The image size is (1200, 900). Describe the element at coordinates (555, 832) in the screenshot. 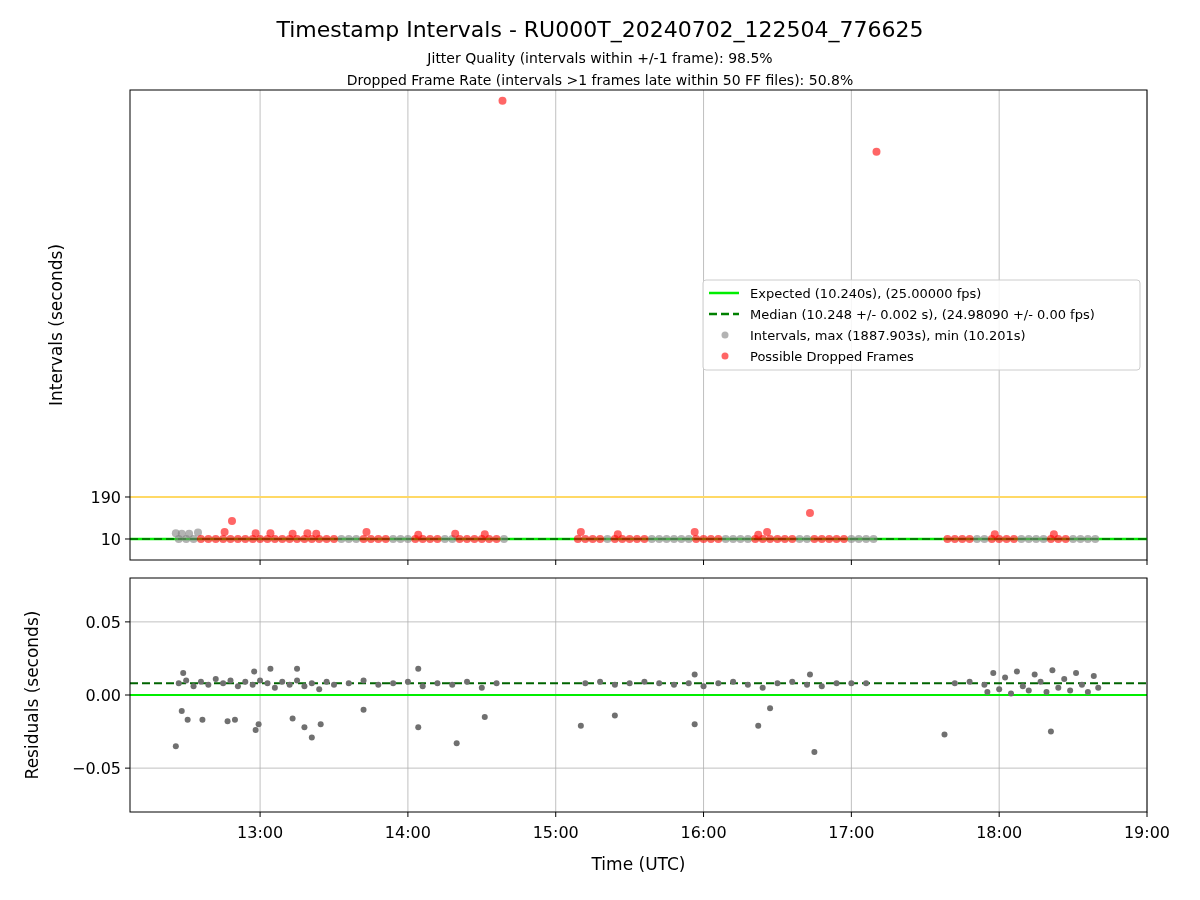

I see `tick-label: 15:00` at that location.